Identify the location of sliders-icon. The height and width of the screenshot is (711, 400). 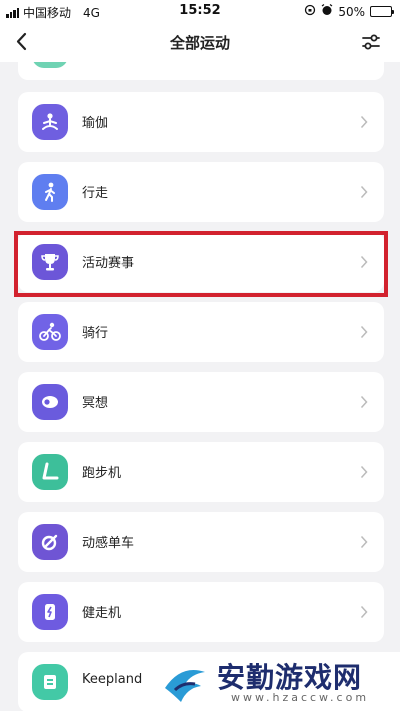
(371, 42).